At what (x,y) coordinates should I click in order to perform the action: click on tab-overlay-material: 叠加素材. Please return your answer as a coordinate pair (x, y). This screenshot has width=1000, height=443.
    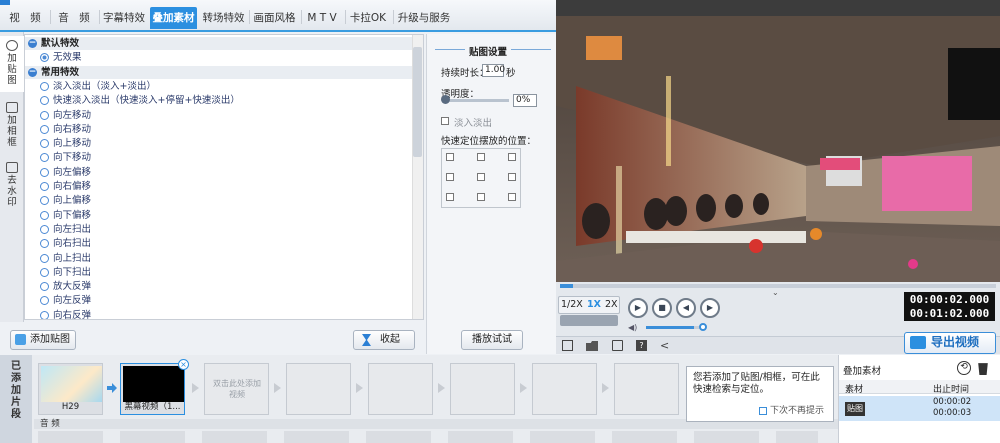
    Looking at the image, I should click on (173, 18).